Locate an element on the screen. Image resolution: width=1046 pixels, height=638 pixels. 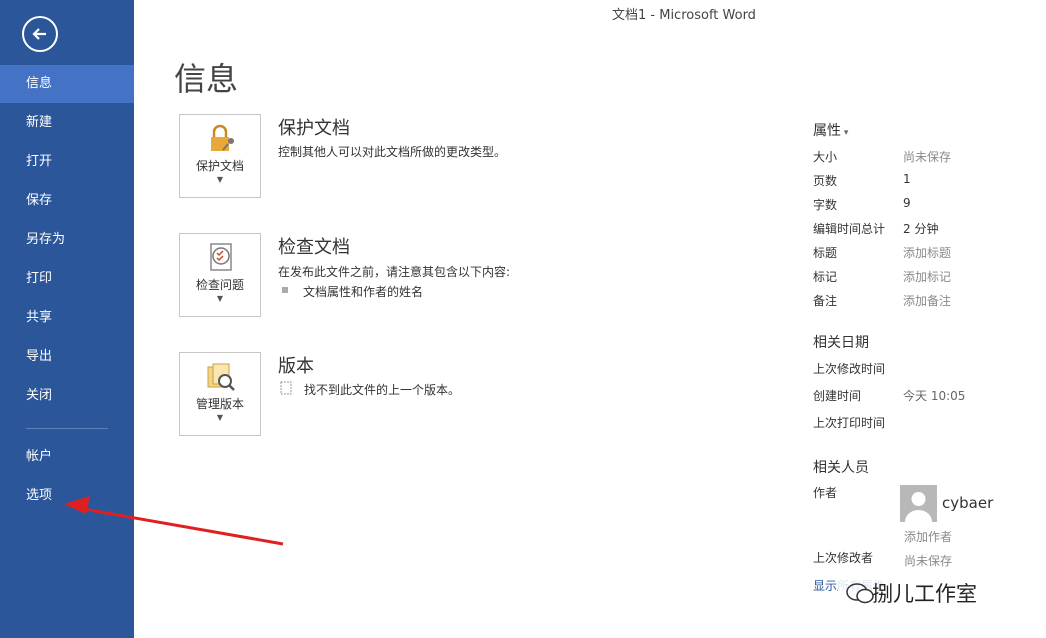
prop-key-title: 标题 is located at coordinates (825, 253).